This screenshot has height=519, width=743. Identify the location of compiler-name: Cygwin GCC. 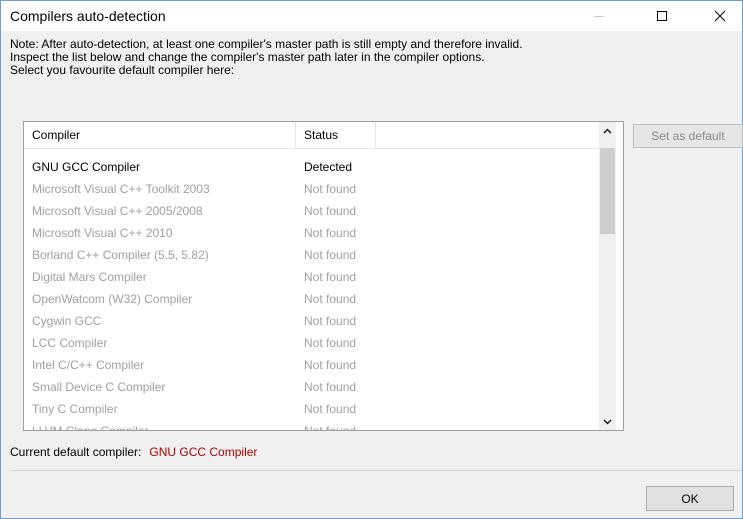
(67, 321).